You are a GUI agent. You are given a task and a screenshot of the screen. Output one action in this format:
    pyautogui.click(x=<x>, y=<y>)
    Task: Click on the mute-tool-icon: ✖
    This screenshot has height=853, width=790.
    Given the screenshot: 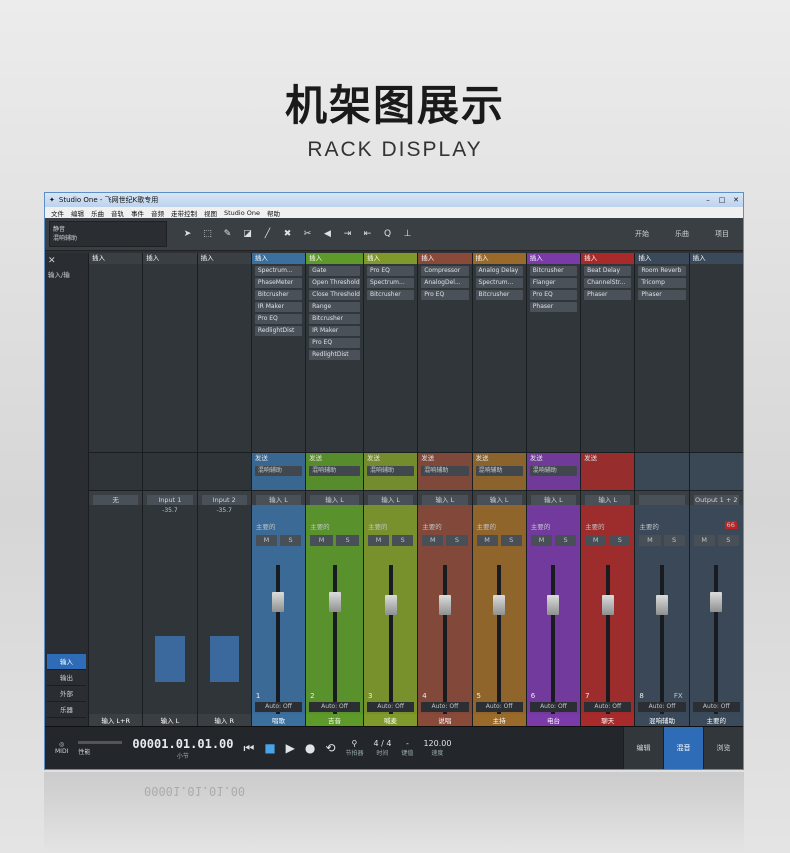 What is the action you would take?
    pyautogui.click(x=287, y=234)
    